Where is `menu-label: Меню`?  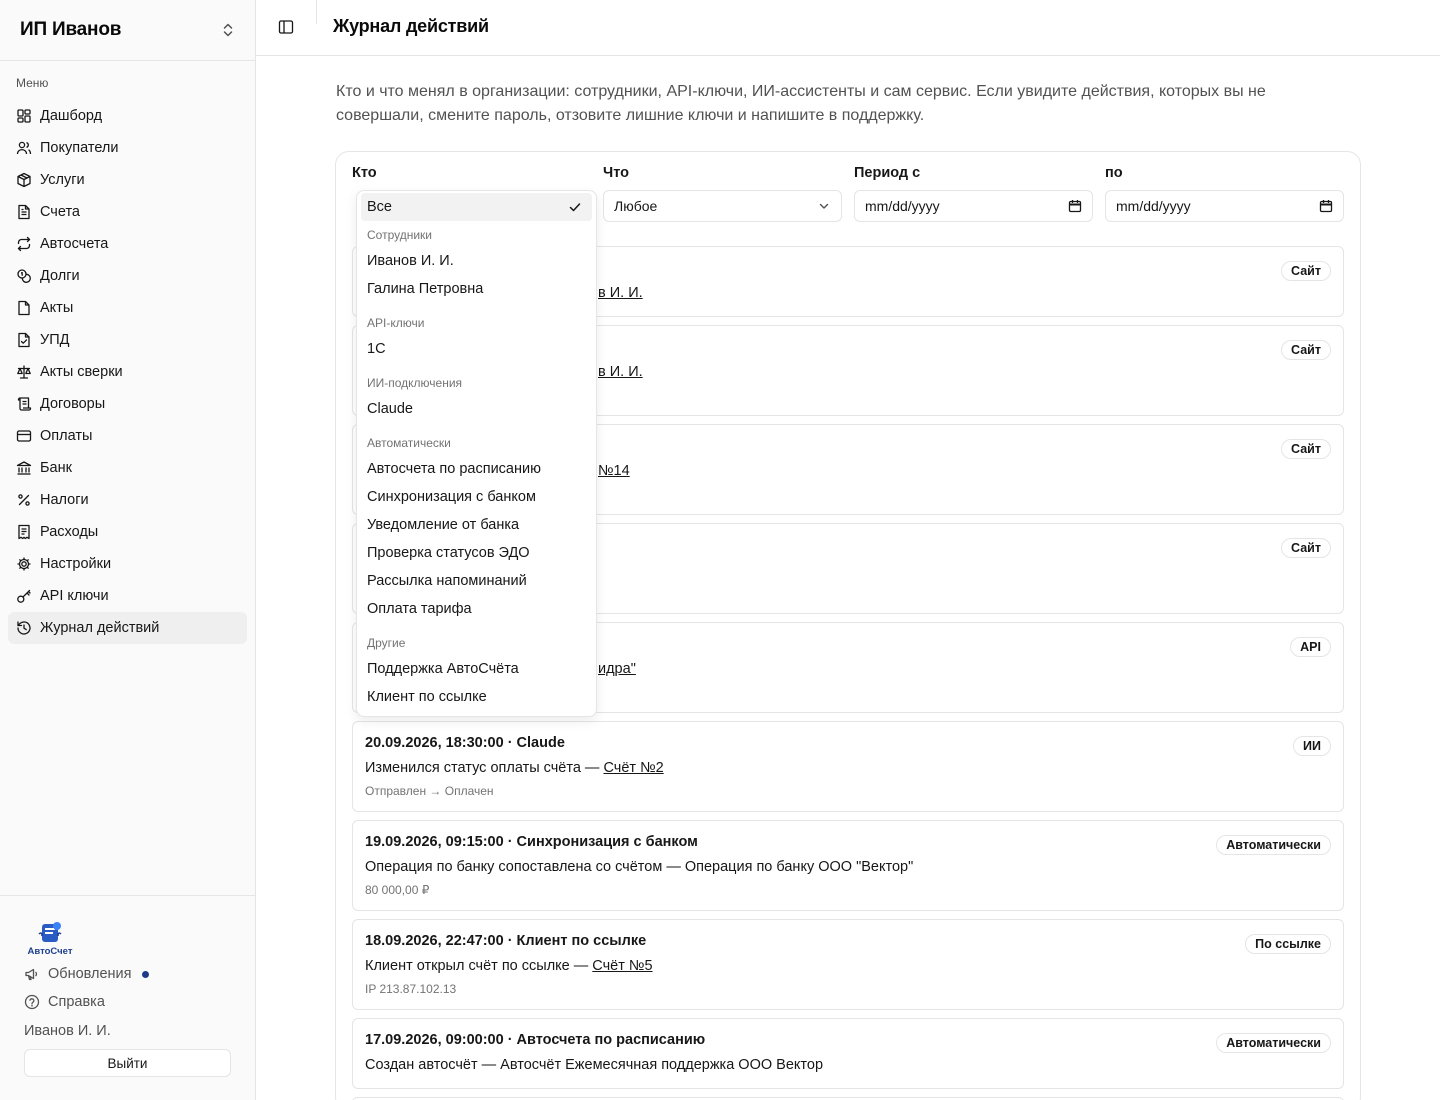
menu-label: Меню is located at coordinates (32, 83).